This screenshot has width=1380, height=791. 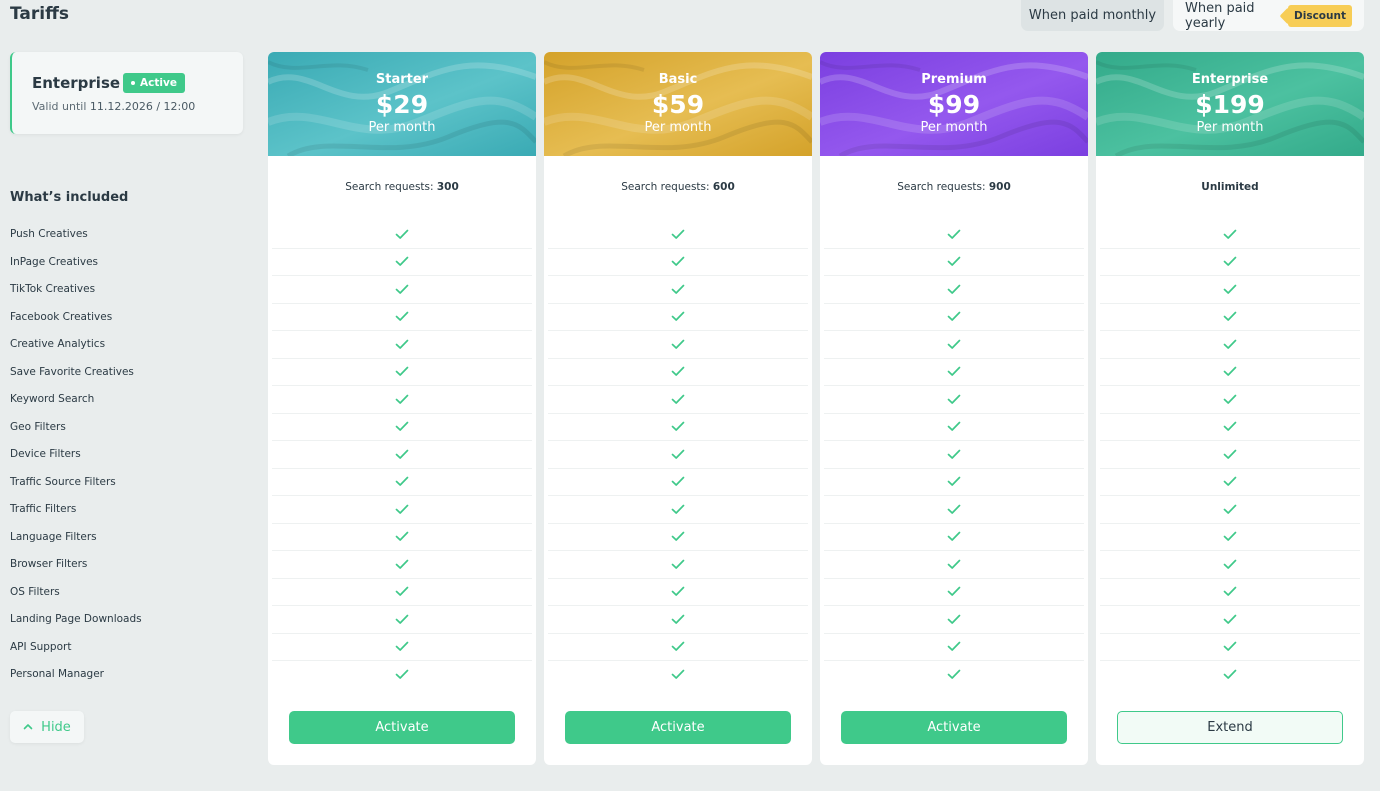 I want to click on toggle-paid-monthly-label: When paid monthly, so click(x=1092, y=15).